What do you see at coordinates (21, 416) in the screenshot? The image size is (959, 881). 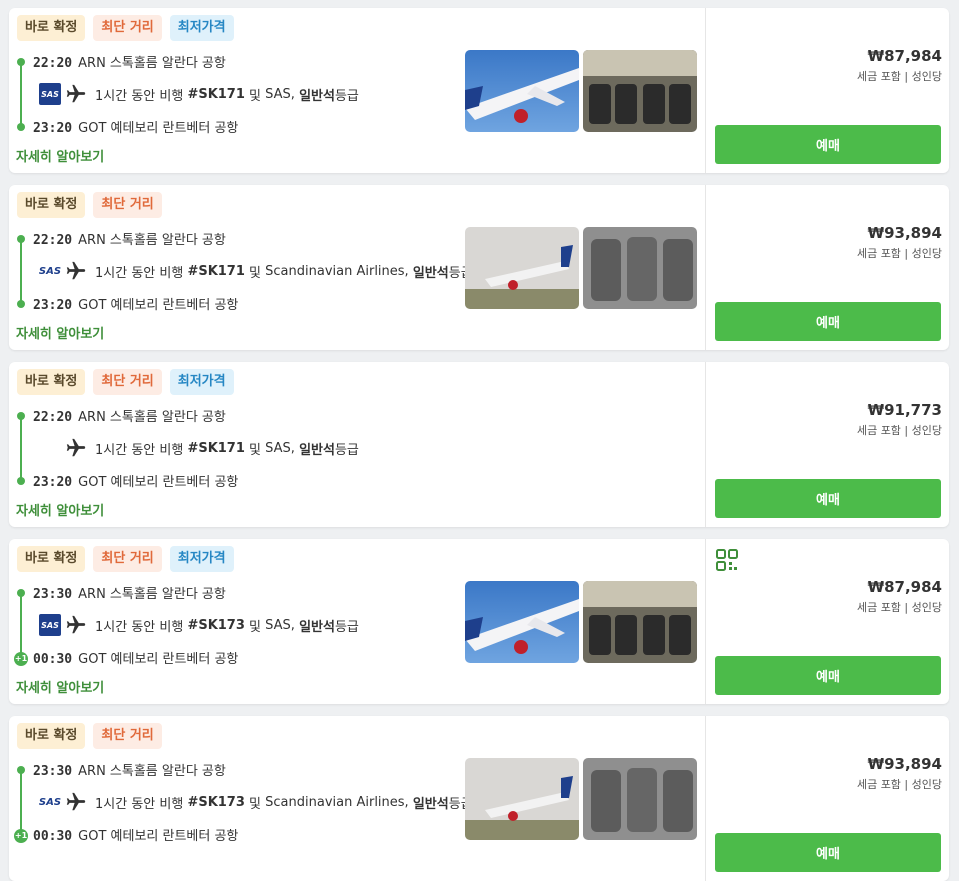 I see `departure-dot` at bounding box center [21, 416].